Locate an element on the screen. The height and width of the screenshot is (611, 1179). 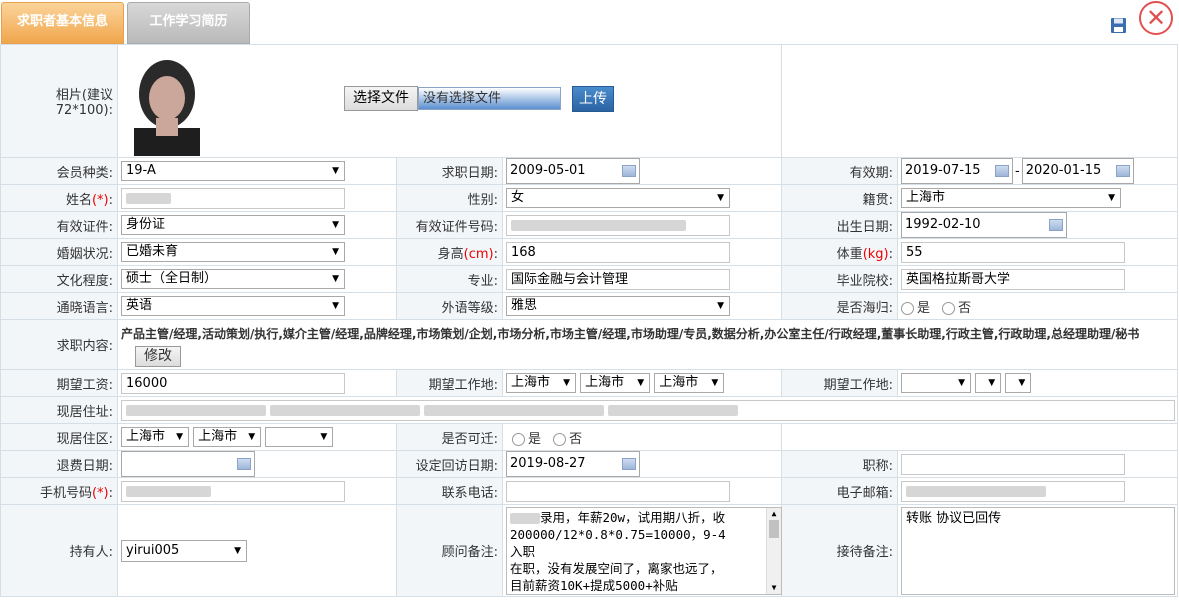
job-content-label: 求职内容: is located at coordinates (59, 344).